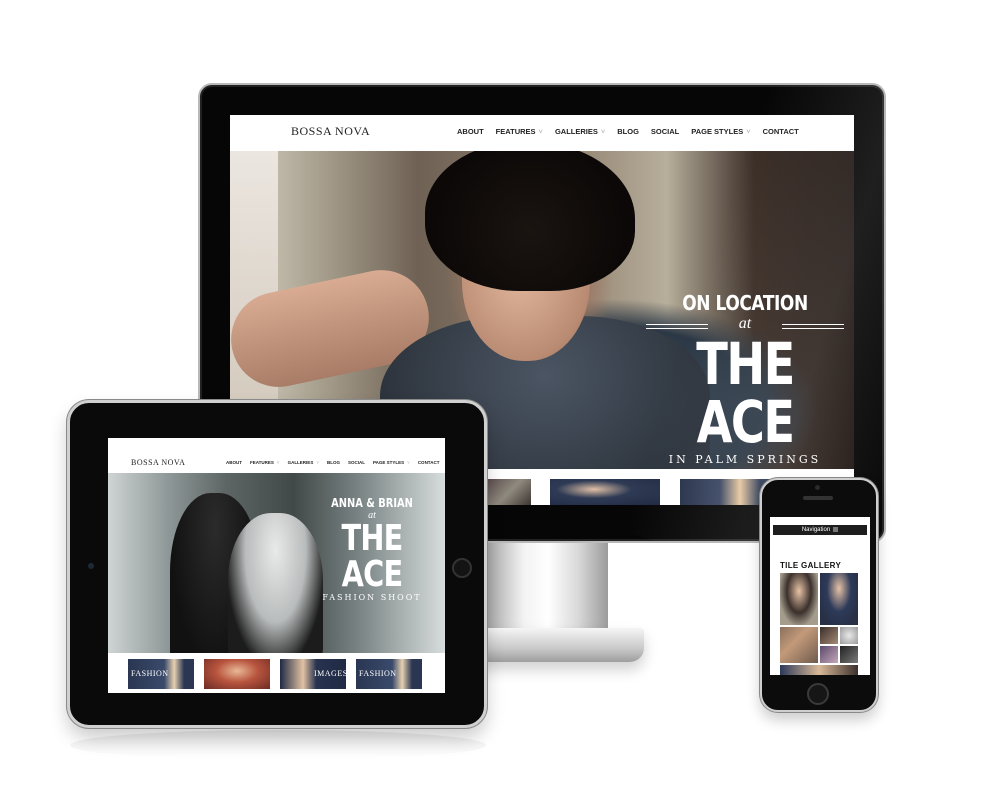  I want to click on tablet-camera, so click(91, 566).